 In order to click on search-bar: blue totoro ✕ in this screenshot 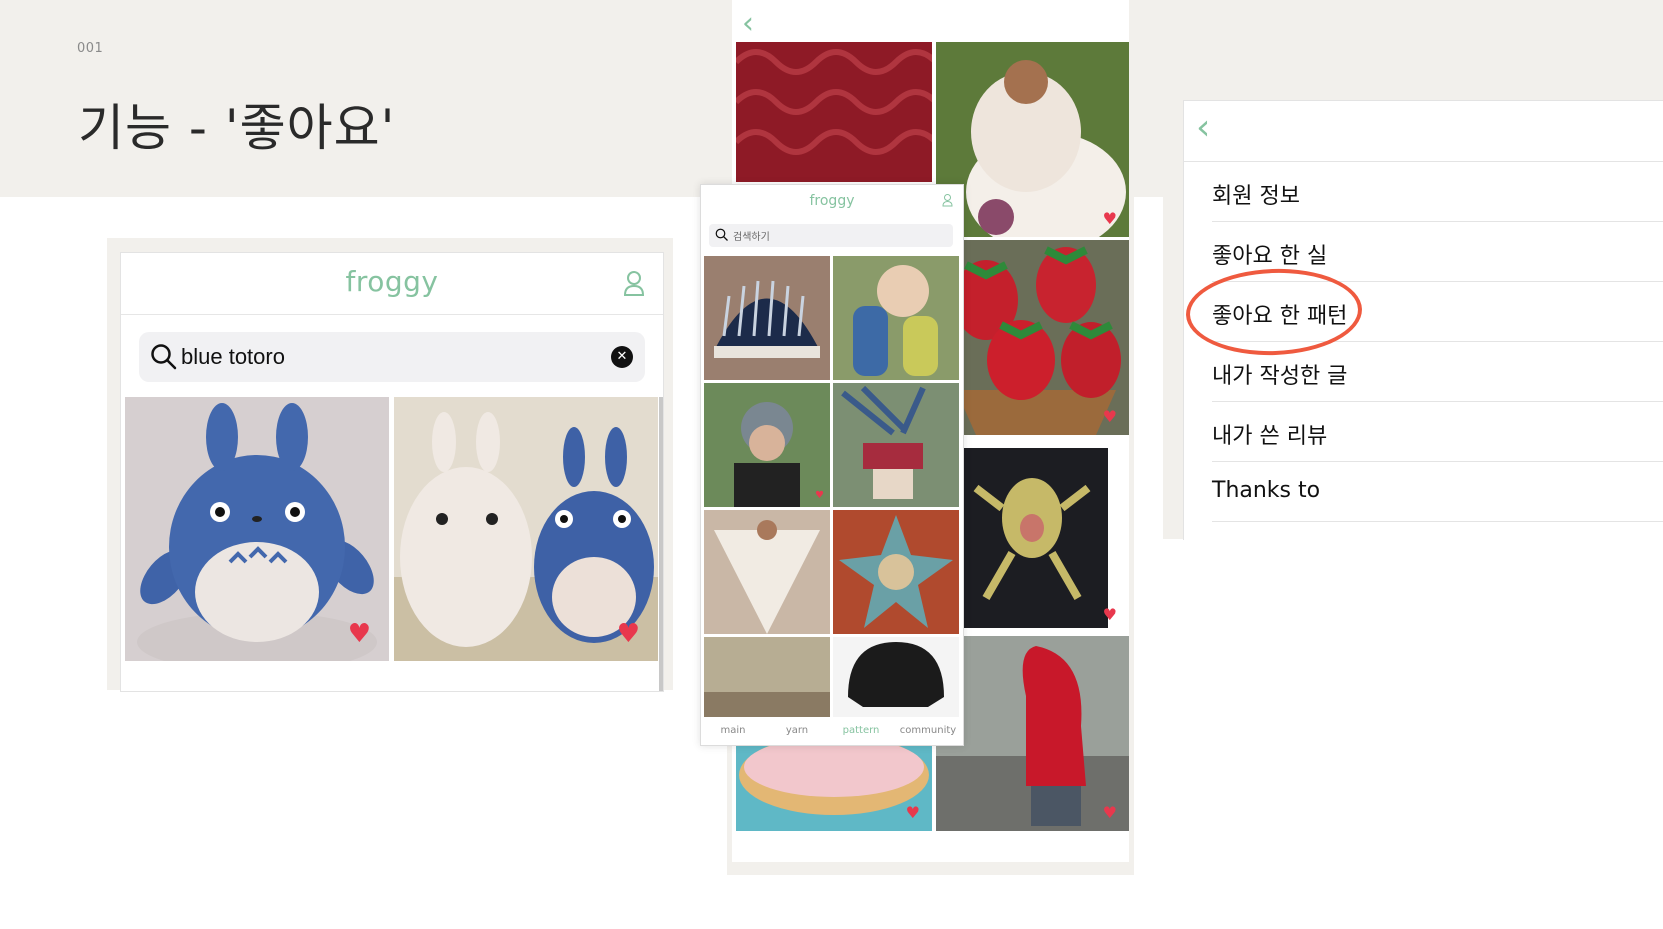, I will do `click(392, 357)`.